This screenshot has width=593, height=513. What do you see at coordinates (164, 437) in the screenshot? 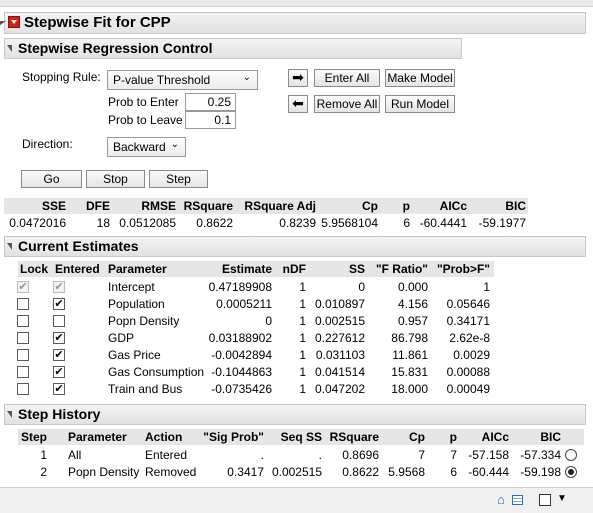
I see `col-header-action: Action` at bounding box center [164, 437].